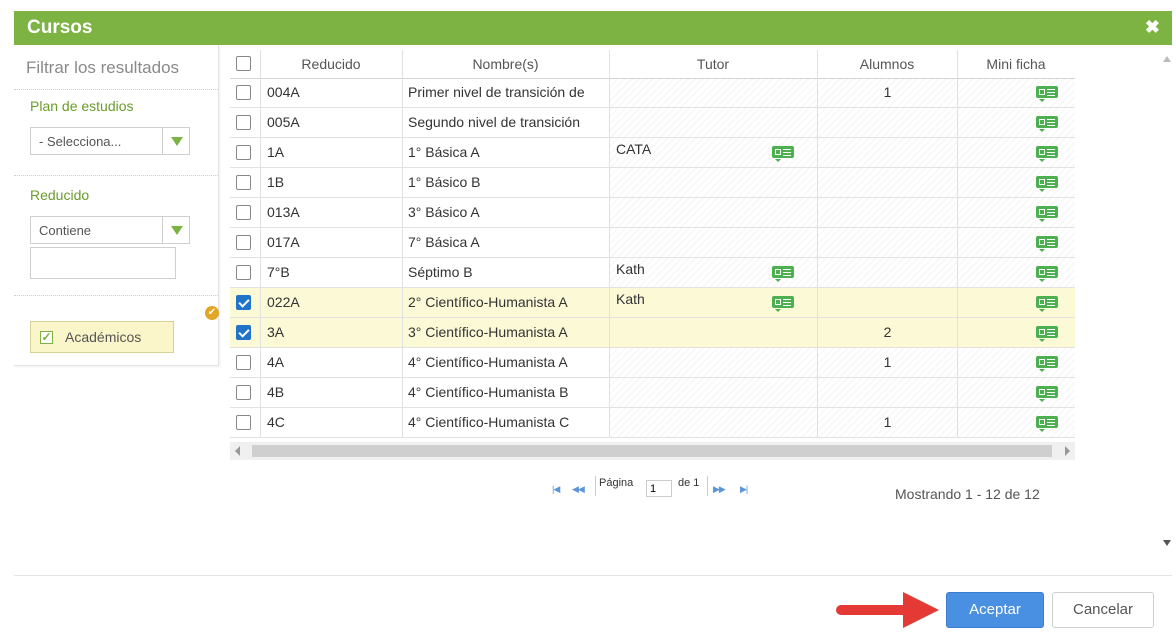 This screenshot has width=1176, height=640. I want to click on cell-reducido: 022A, so click(283, 302).